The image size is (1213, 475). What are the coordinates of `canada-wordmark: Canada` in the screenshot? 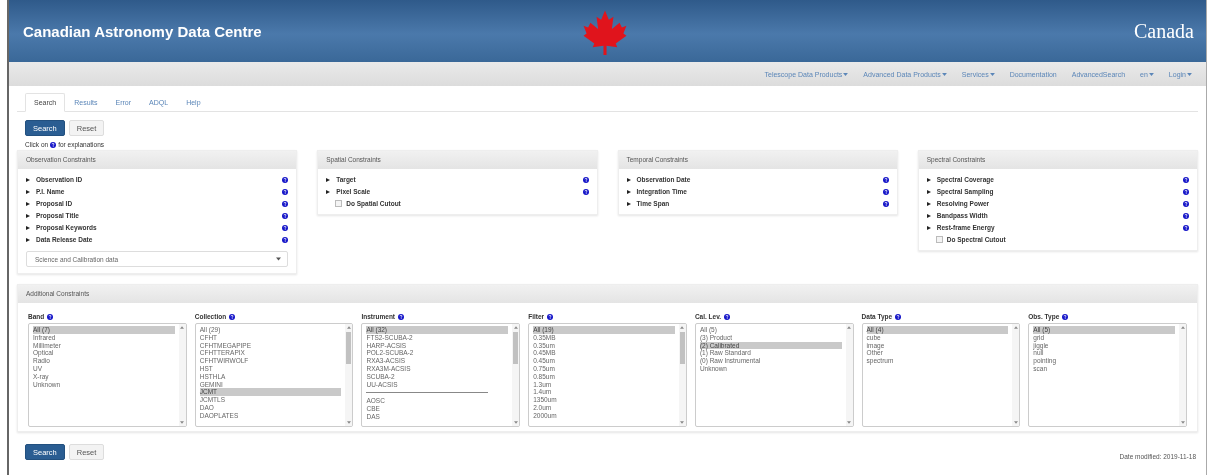 It's located at (1164, 31).